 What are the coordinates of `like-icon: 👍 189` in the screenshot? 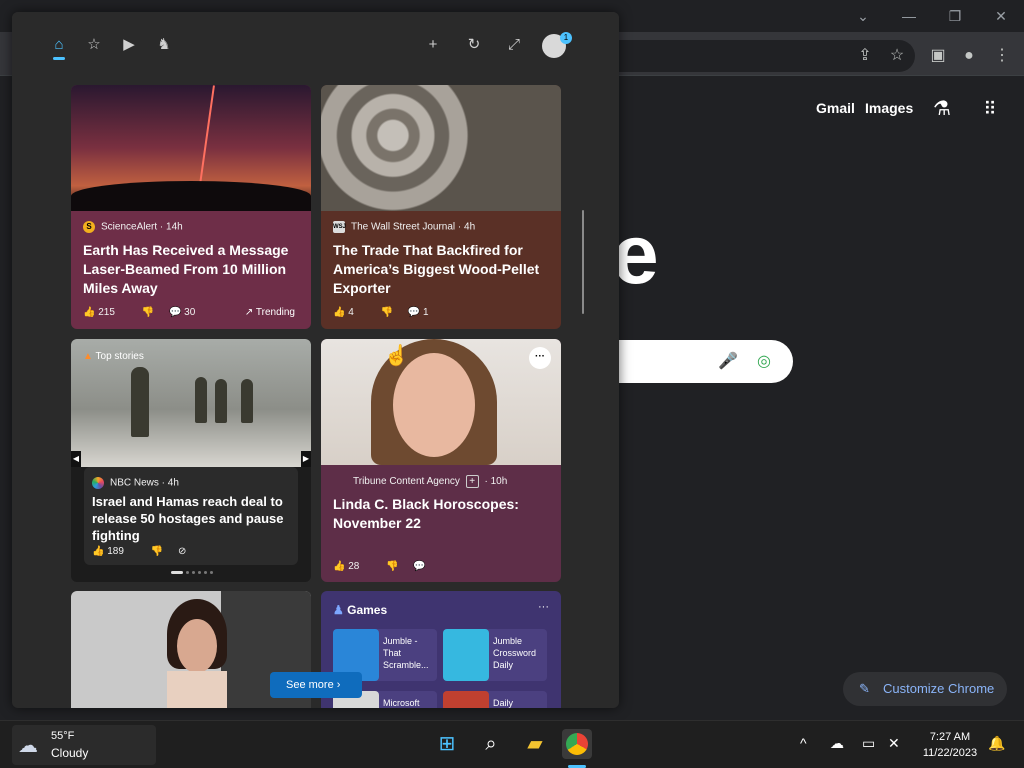 It's located at (114, 551).